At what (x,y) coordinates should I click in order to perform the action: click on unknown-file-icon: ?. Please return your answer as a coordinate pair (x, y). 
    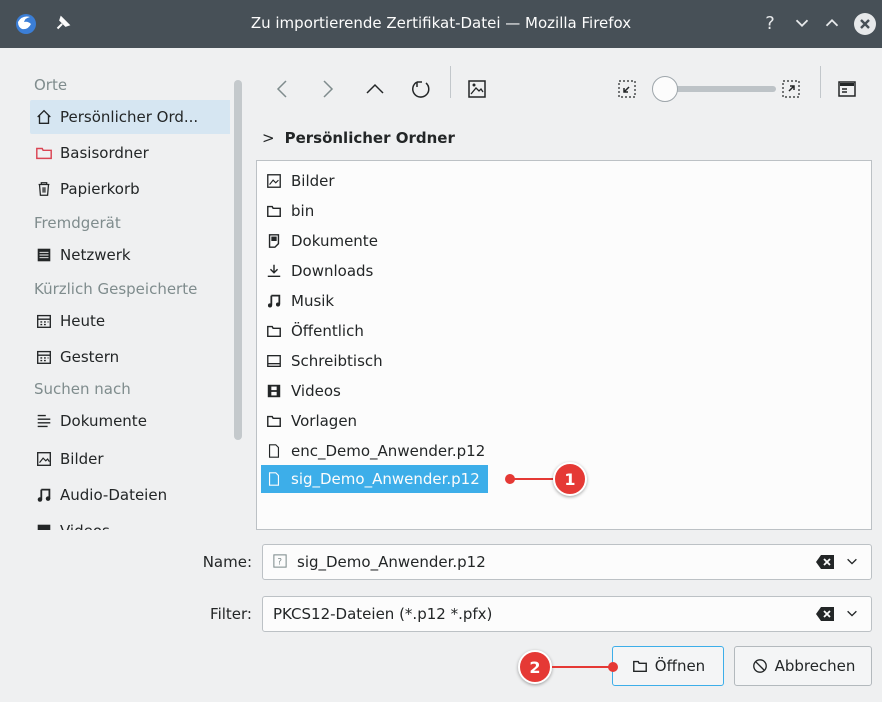
    Looking at the image, I should click on (281, 562).